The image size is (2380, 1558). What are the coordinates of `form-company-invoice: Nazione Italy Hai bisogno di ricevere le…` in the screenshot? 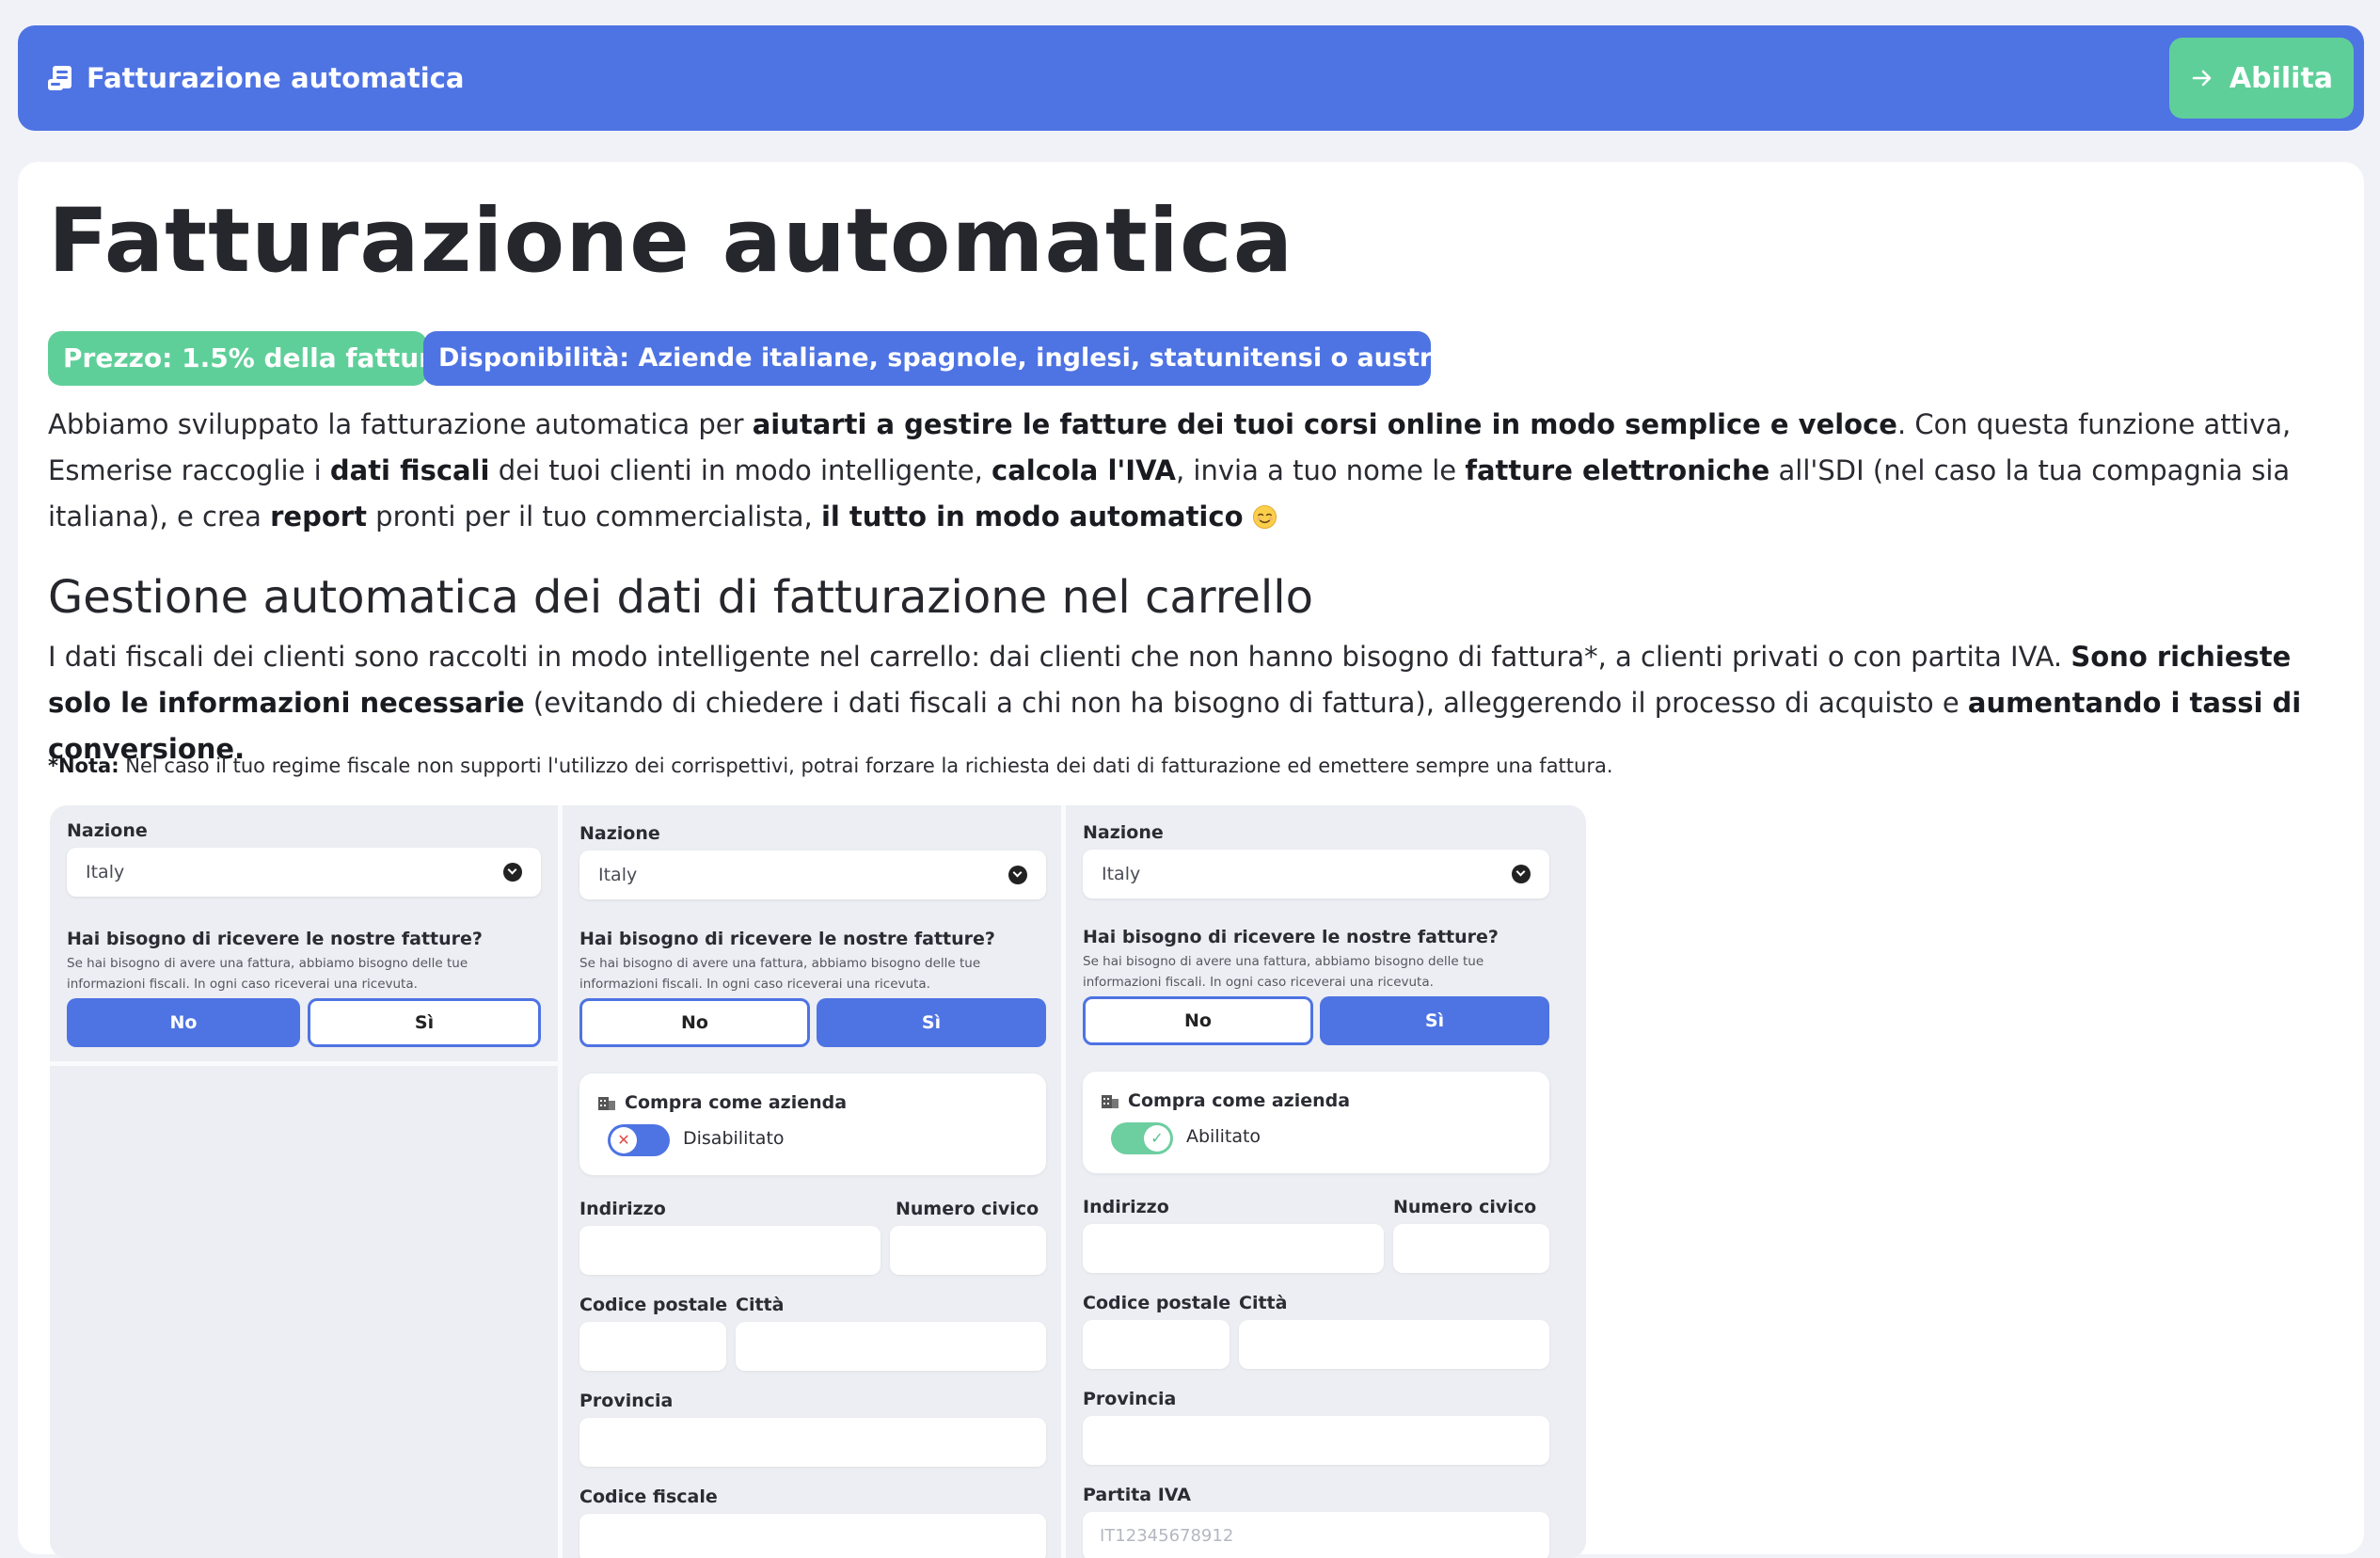 It's located at (1326, 1181).